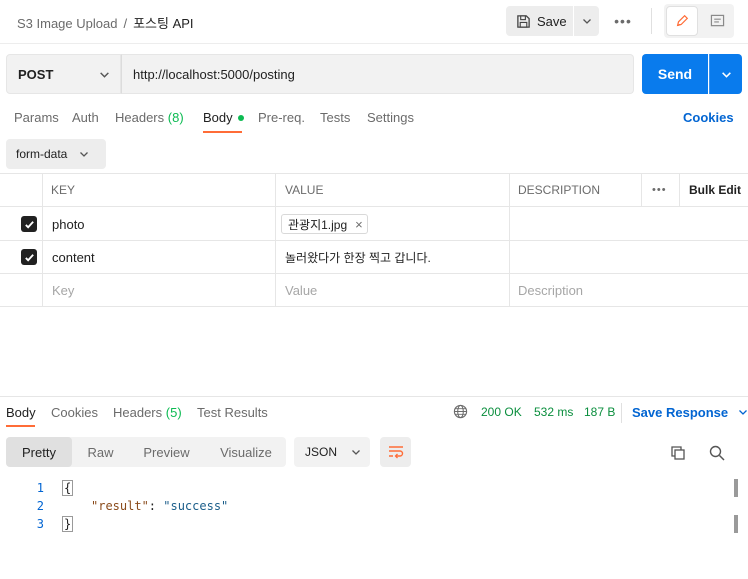 This screenshot has height=579, width=748. I want to click on code-line-3: }, so click(68, 524).